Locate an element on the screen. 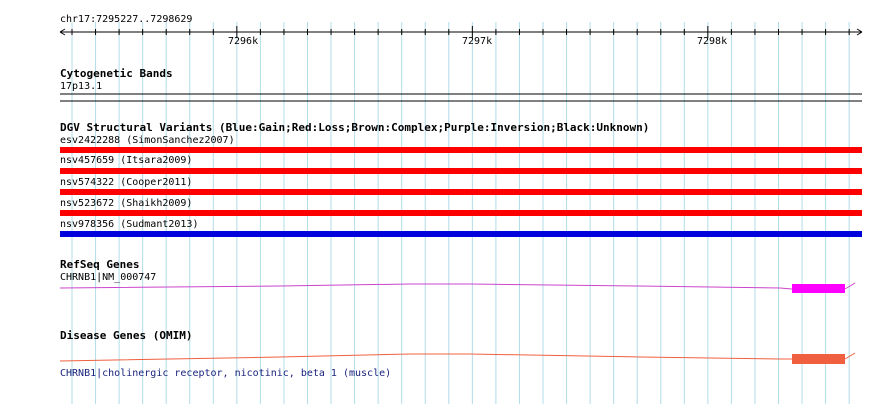 The width and height of the screenshot is (890, 404). ruler-range-label: chr17:7295227..7298629 is located at coordinates (126, 19).